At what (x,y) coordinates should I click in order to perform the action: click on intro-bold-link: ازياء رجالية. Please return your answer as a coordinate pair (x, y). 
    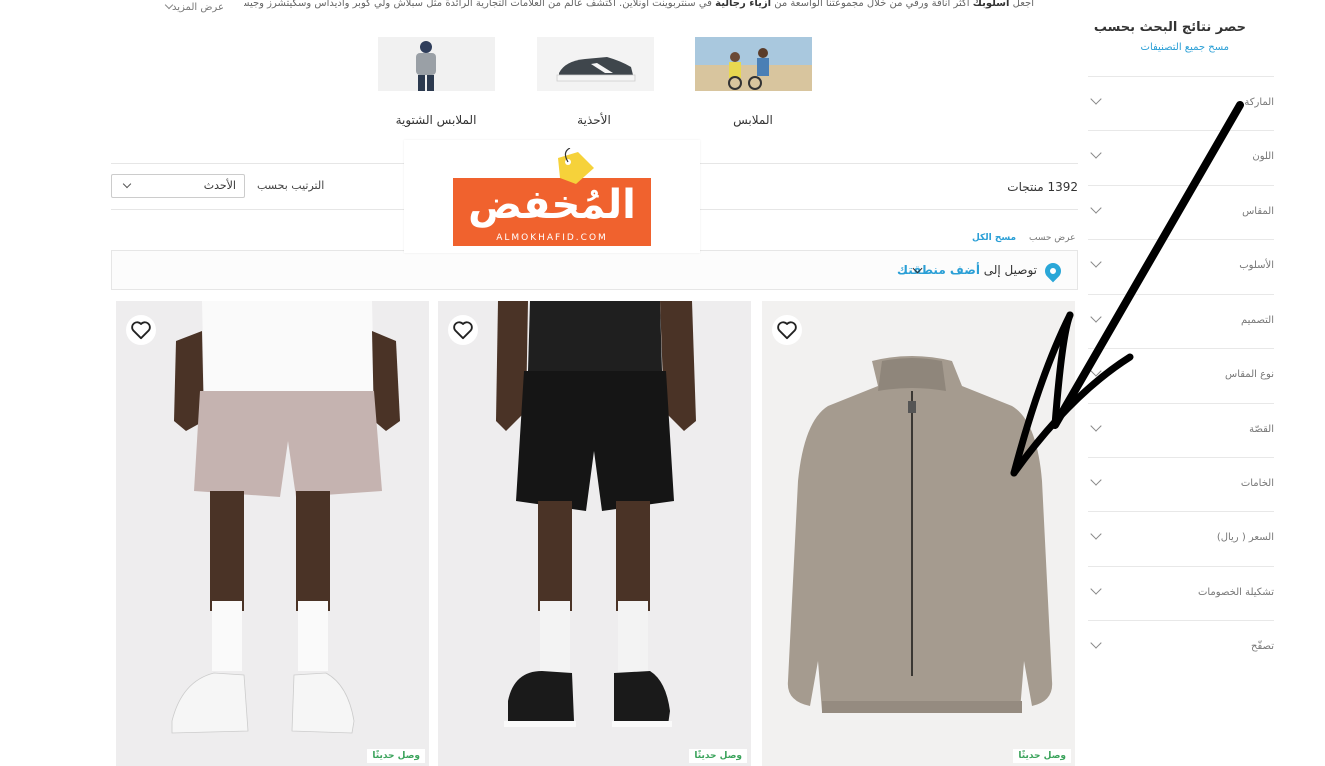
    Looking at the image, I should click on (743, 4).